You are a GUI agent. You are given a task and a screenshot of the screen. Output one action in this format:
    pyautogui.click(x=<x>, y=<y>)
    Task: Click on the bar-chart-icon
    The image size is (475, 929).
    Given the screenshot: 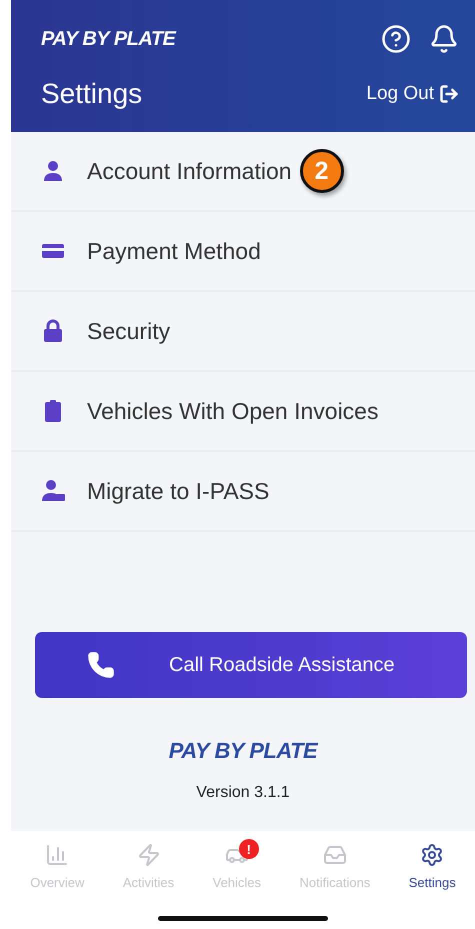 What is the action you would take?
    pyautogui.click(x=57, y=855)
    